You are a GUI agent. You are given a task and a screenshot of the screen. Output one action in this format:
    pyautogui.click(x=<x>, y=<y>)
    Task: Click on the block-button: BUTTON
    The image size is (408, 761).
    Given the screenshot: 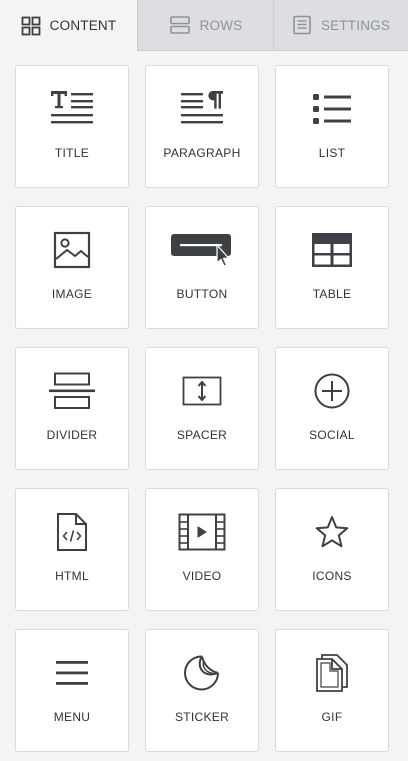 What is the action you would take?
    pyautogui.click(x=202, y=267)
    